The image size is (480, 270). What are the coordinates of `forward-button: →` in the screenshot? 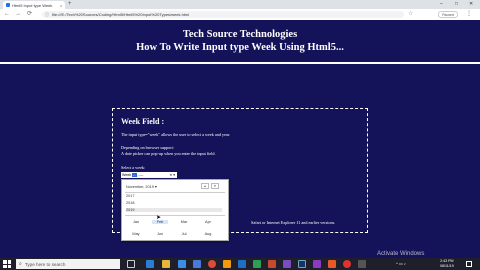 It's located at (18, 14).